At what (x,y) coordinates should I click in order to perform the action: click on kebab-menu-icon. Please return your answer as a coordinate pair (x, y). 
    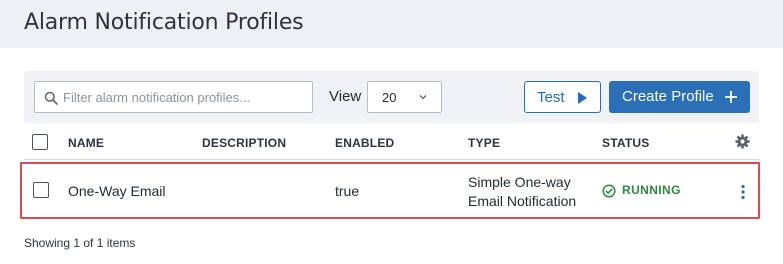
    Looking at the image, I should click on (743, 192).